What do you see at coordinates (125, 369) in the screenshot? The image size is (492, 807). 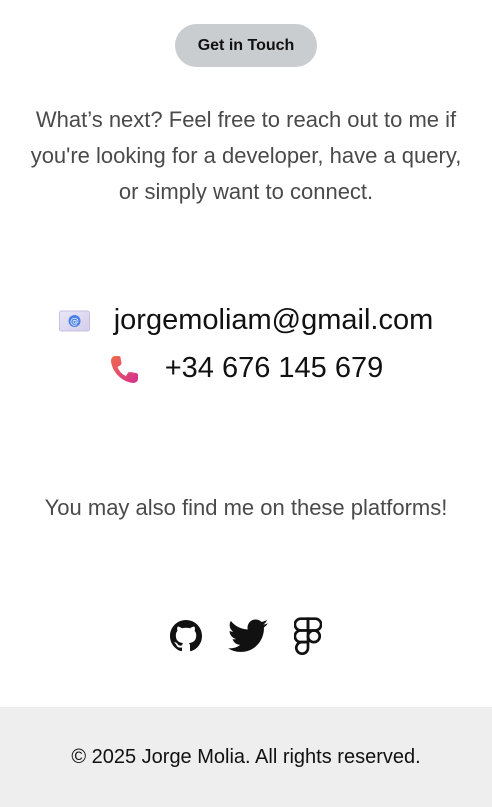 I see `phone-icon` at bounding box center [125, 369].